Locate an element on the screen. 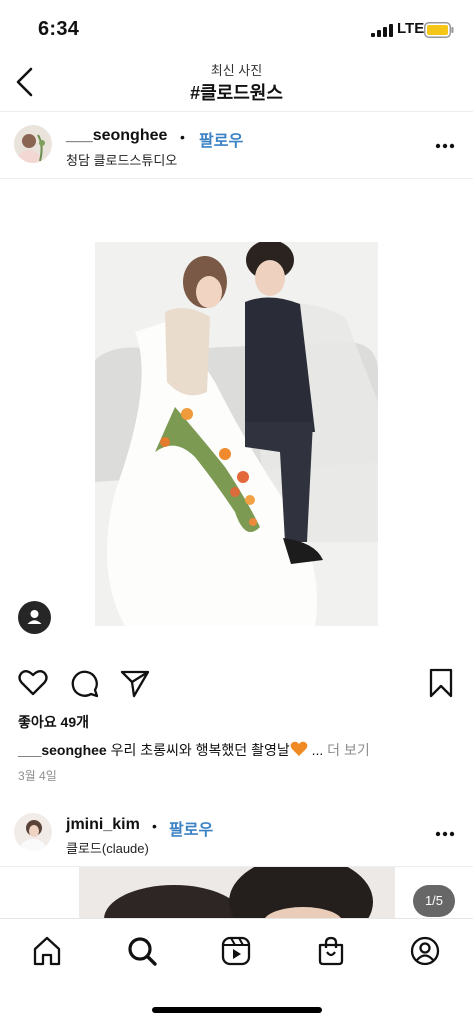 This screenshot has height=1024, width=473. signal-icon is located at coordinates (382, 30).